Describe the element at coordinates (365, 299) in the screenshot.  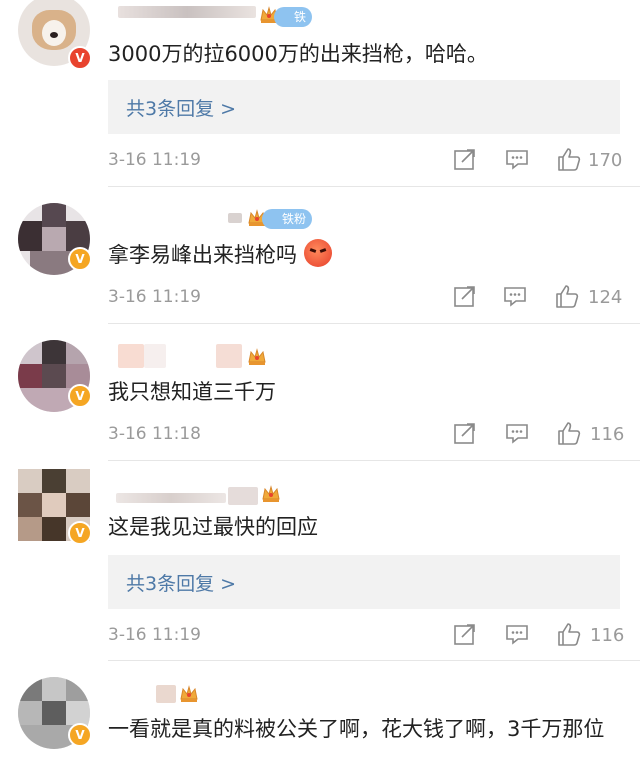
I see `comment-meta: 3-16 11:19 124` at that location.